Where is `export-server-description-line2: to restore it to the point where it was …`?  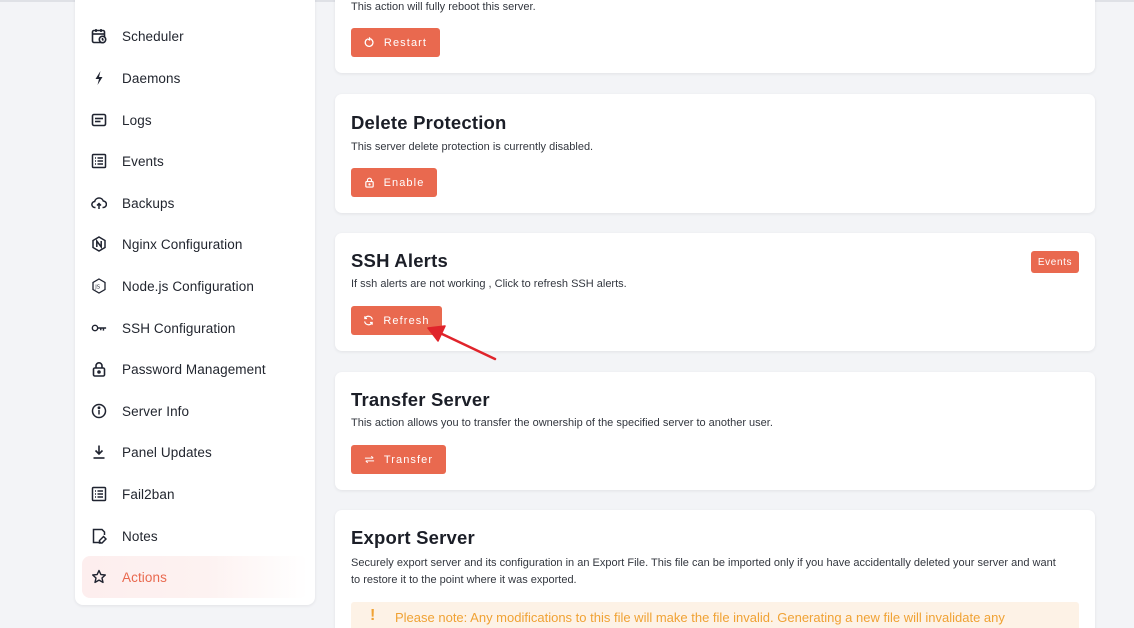
export-server-description-line2: to restore it to the point where it was … is located at coordinates (464, 580).